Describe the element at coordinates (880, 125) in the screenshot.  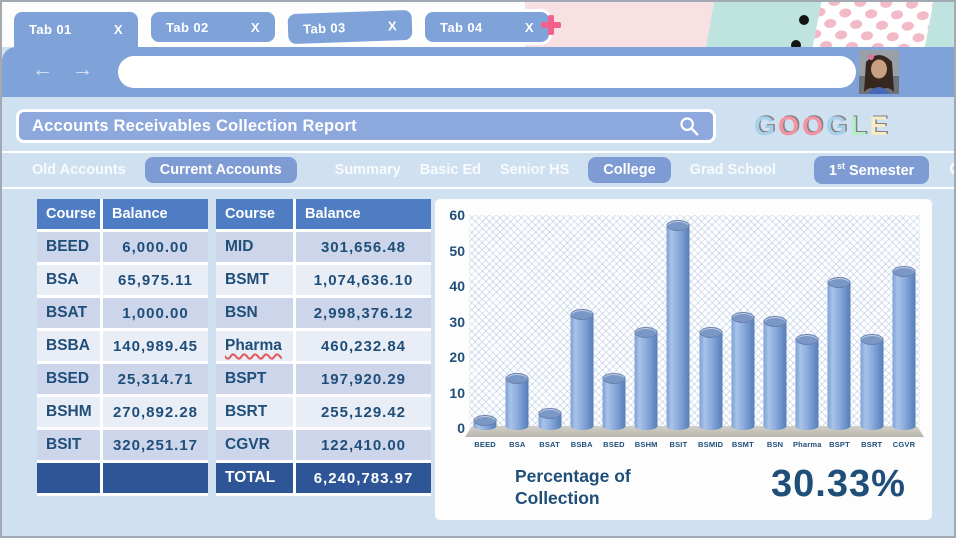
I see `logo-letter: E` at that location.